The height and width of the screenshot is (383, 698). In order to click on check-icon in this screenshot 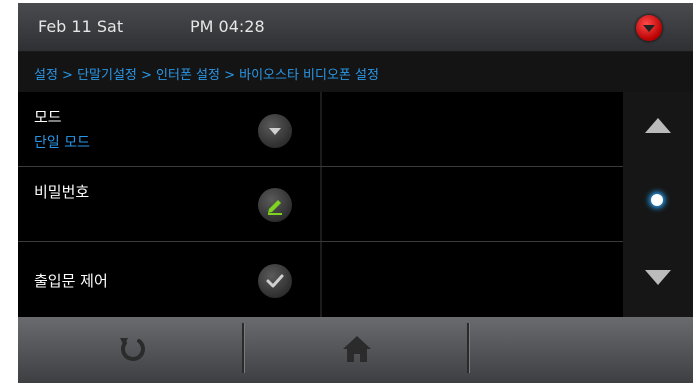, I will do `click(275, 281)`.